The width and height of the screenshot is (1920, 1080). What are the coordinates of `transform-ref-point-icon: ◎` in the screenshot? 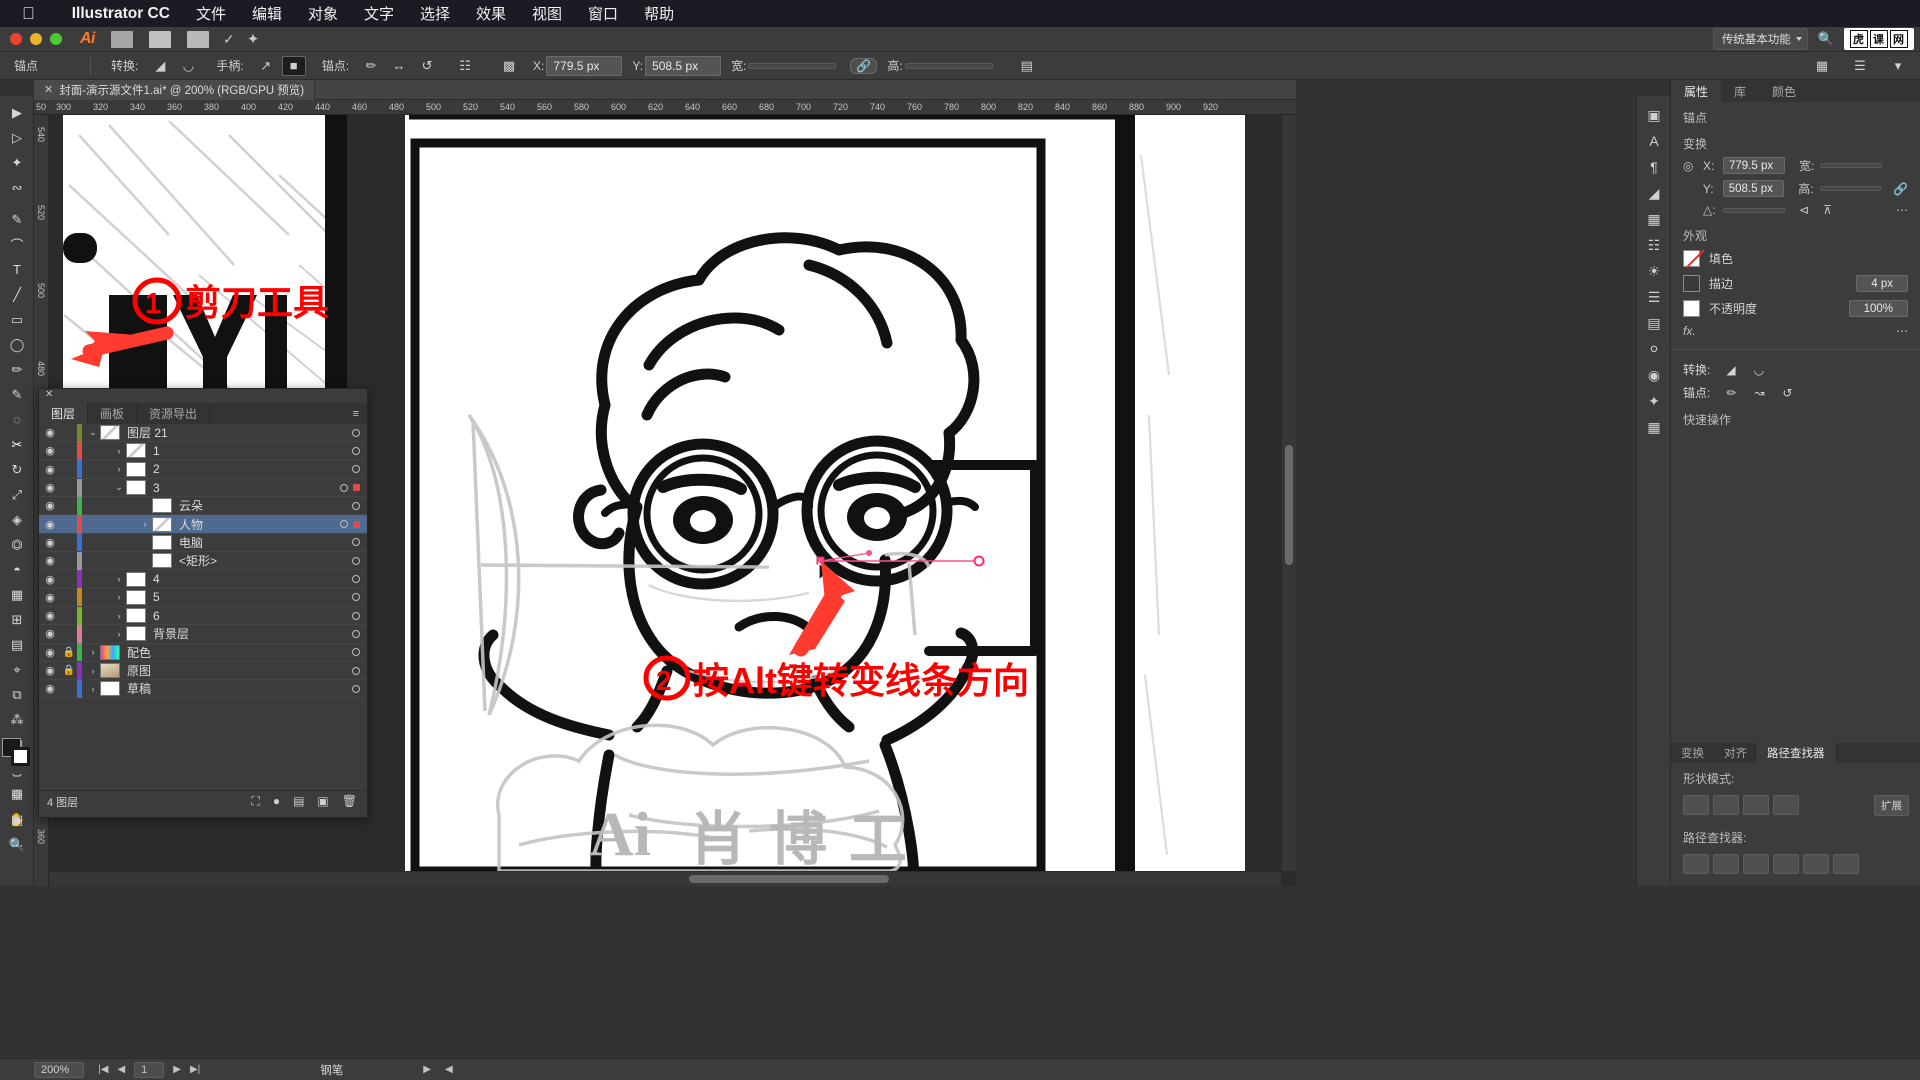 It's located at (1690, 166).